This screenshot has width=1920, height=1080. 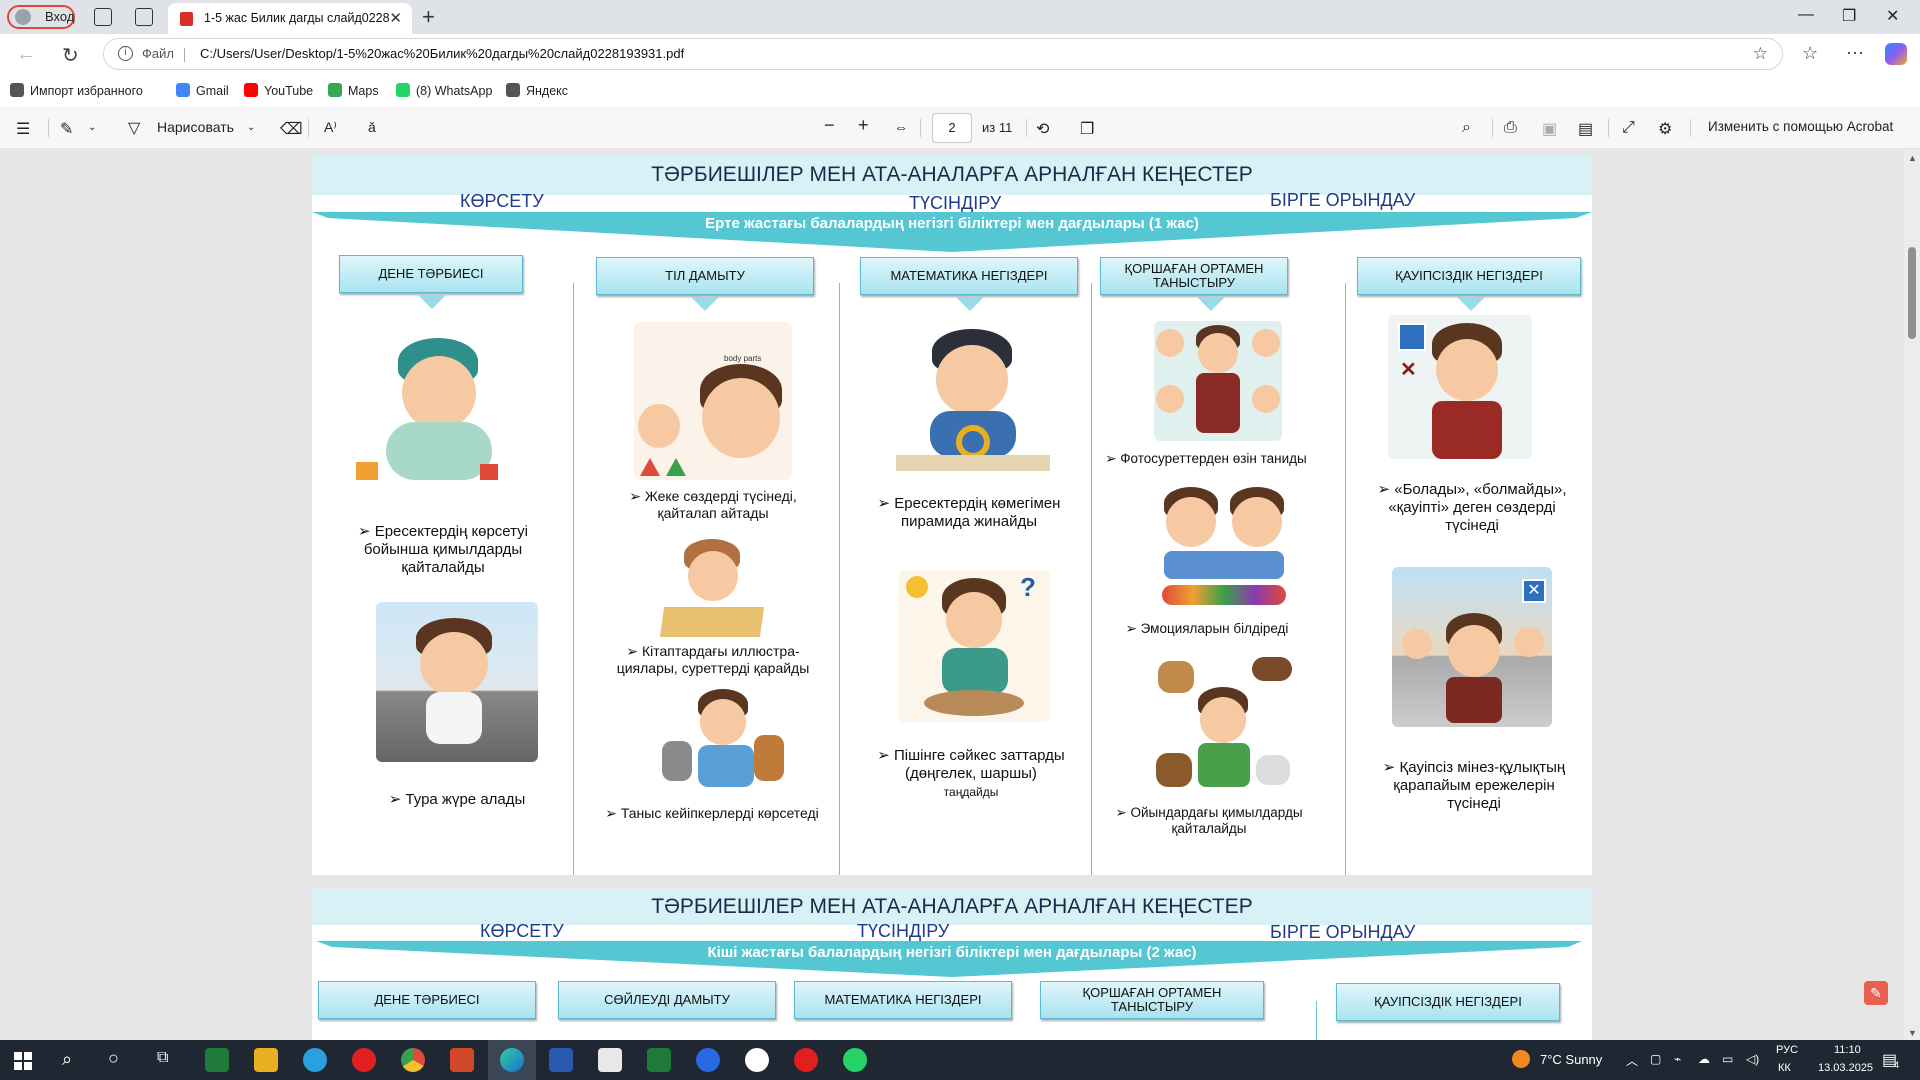 What do you see at coordinates (364, 1060) in the screenshot?
I see `opera-icon` at bounding box center [364, 1060].